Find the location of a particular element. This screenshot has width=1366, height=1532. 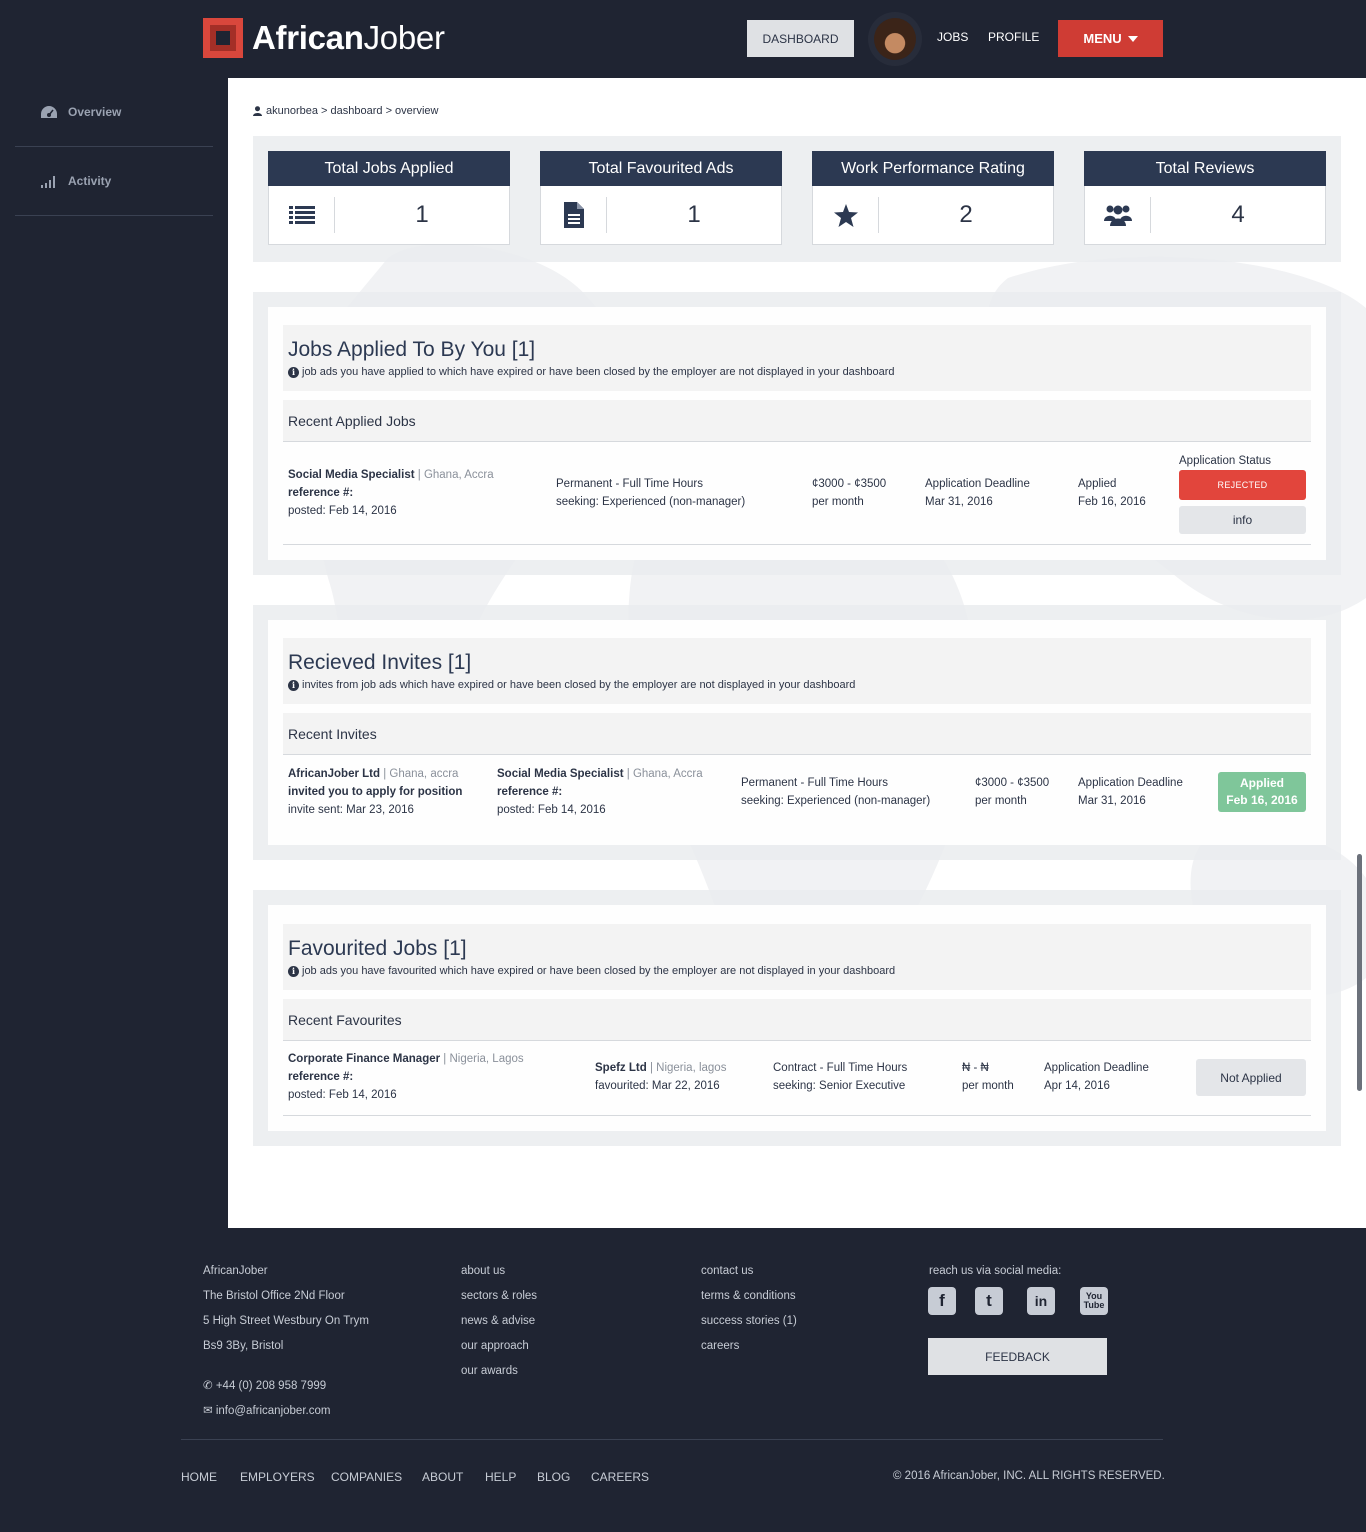

nav-profile-link: PROFILE is located at coordinates (1013, 37).